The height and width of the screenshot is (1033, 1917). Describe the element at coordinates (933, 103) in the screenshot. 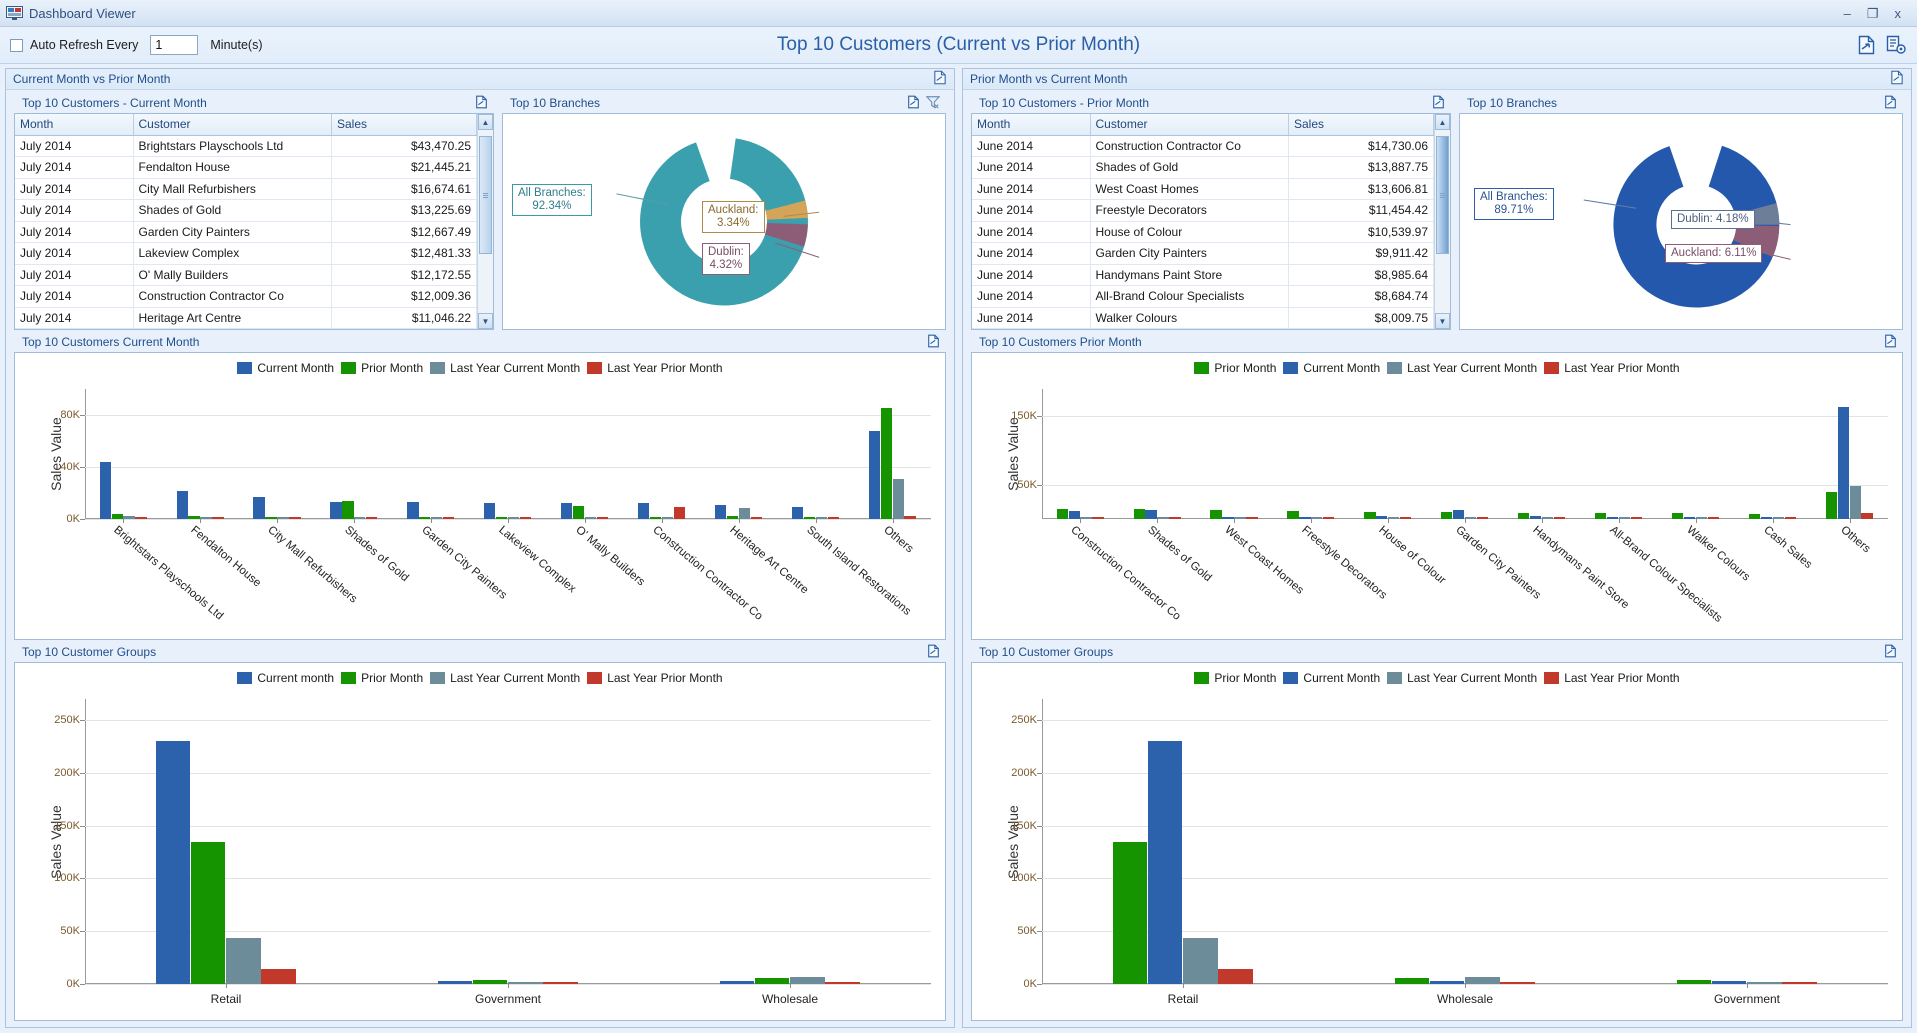

I see `clear-filter-icon` at that location.